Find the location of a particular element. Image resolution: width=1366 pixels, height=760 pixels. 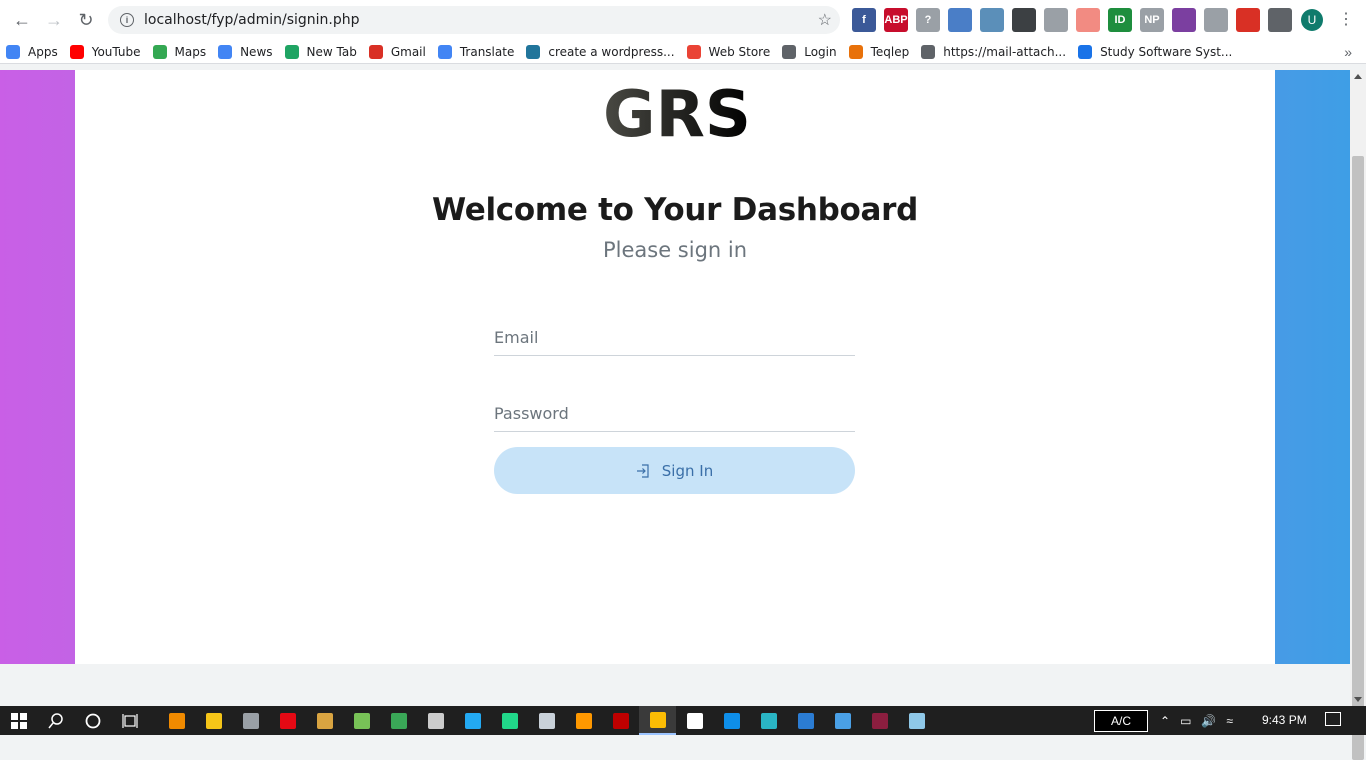

photos-icon-glyph is located at coordinates (842, 720).